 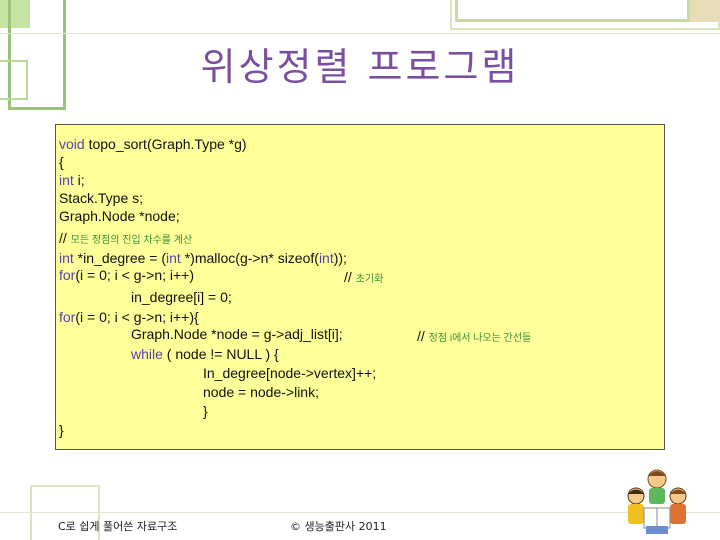 I want to click on code-line-16: }, so click(x=61, y=430).